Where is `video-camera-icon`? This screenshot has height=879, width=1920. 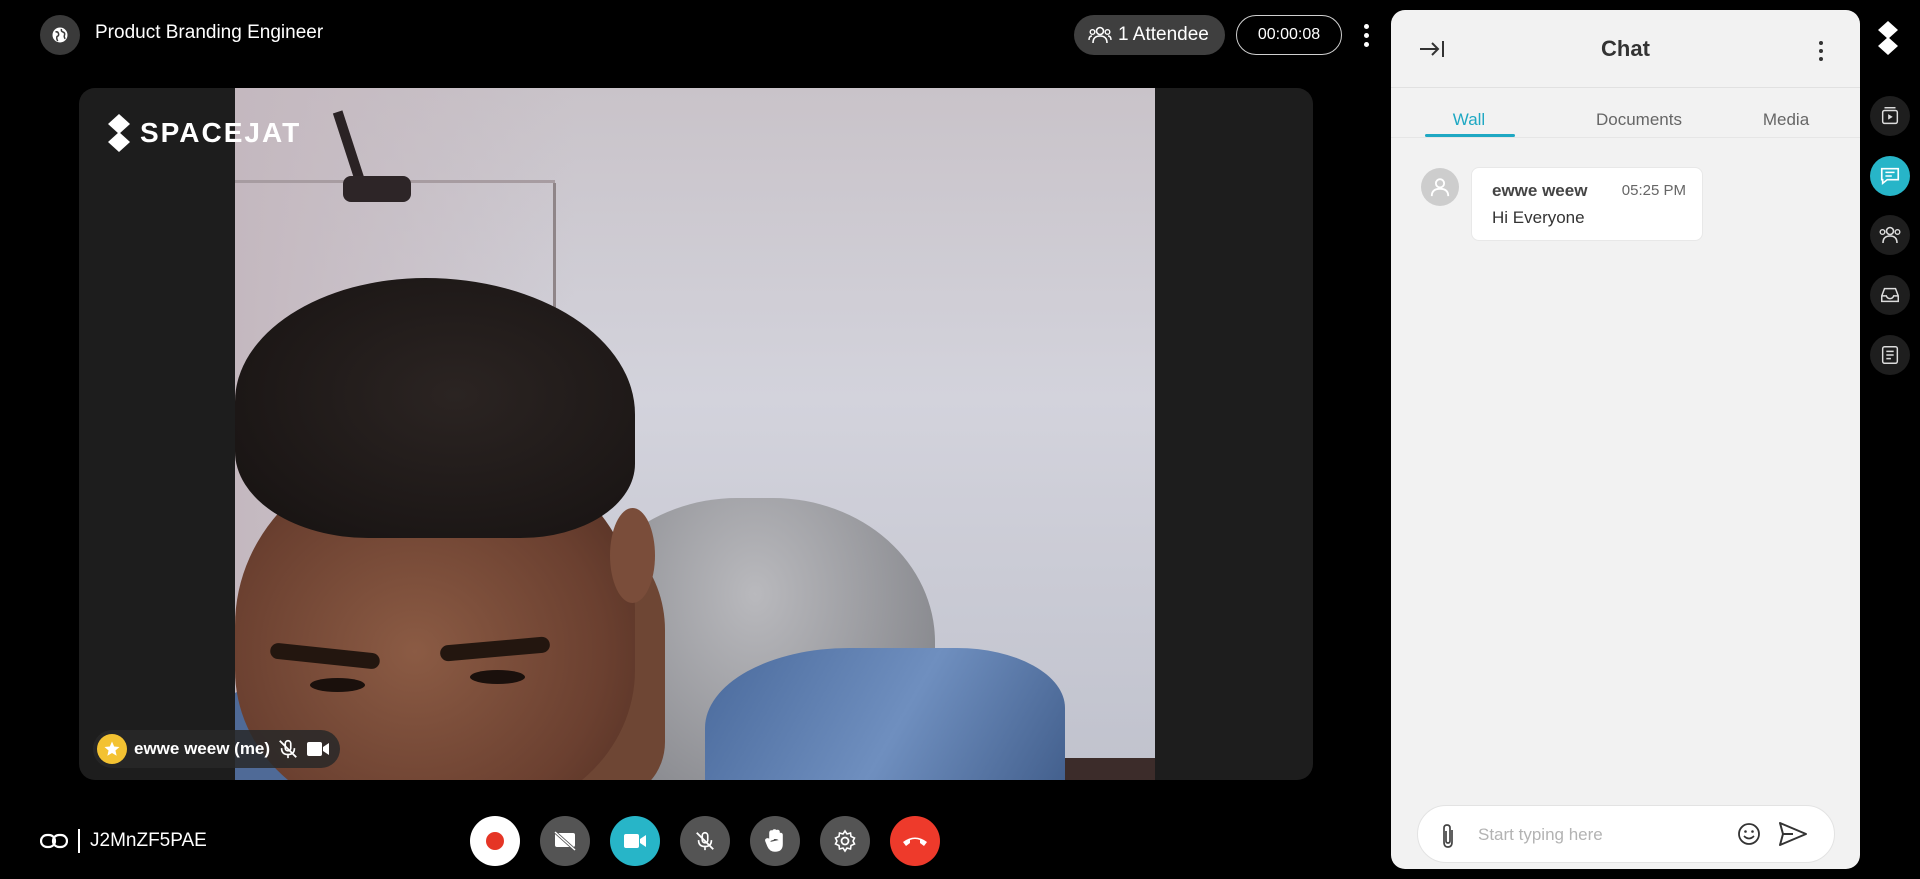 video-camera-icon is located at coordinates (318, 749).